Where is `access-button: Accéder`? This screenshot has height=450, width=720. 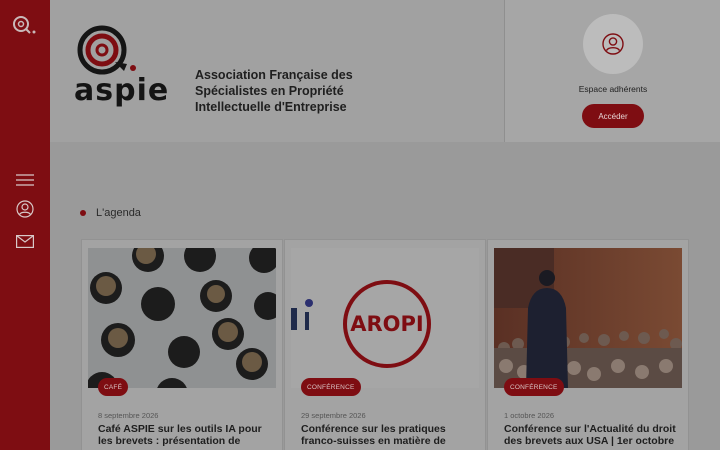
access-button: Accéder is located at coordinates (613, 116).